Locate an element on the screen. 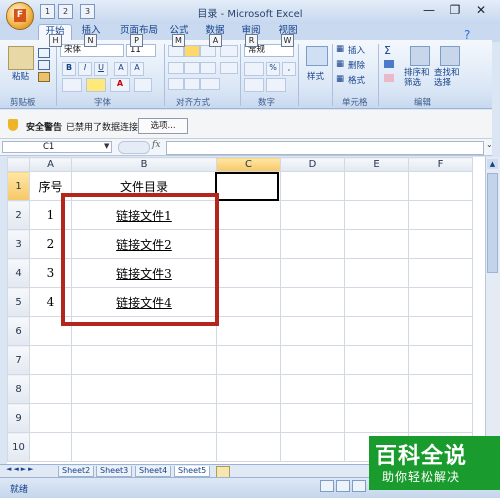  percent-button: % is located at coordinates (273, 69).